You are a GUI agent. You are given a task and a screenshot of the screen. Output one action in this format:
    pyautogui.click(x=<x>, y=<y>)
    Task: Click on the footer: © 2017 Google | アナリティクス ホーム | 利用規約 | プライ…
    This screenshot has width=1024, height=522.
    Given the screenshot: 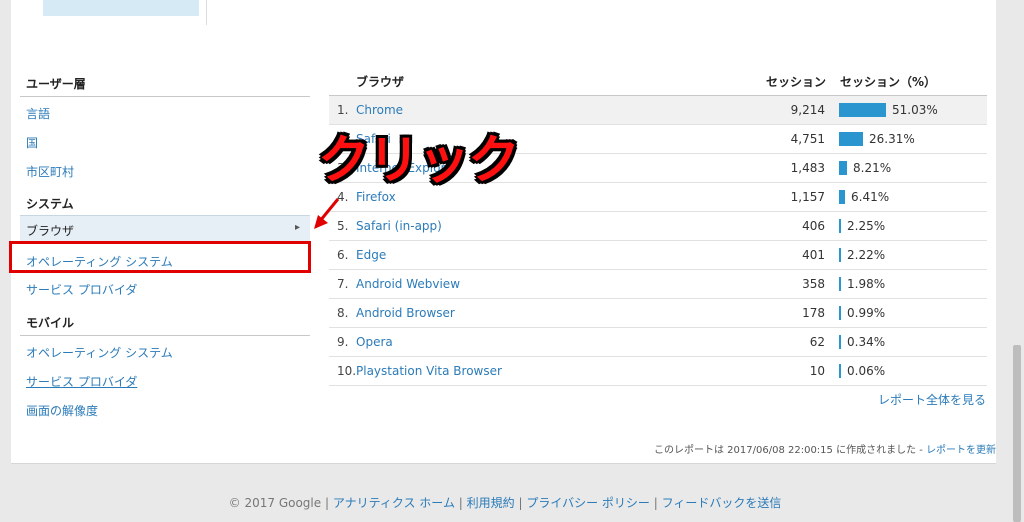 What is the action you would take?
    pyautogui.click(x=505, y=502)
    